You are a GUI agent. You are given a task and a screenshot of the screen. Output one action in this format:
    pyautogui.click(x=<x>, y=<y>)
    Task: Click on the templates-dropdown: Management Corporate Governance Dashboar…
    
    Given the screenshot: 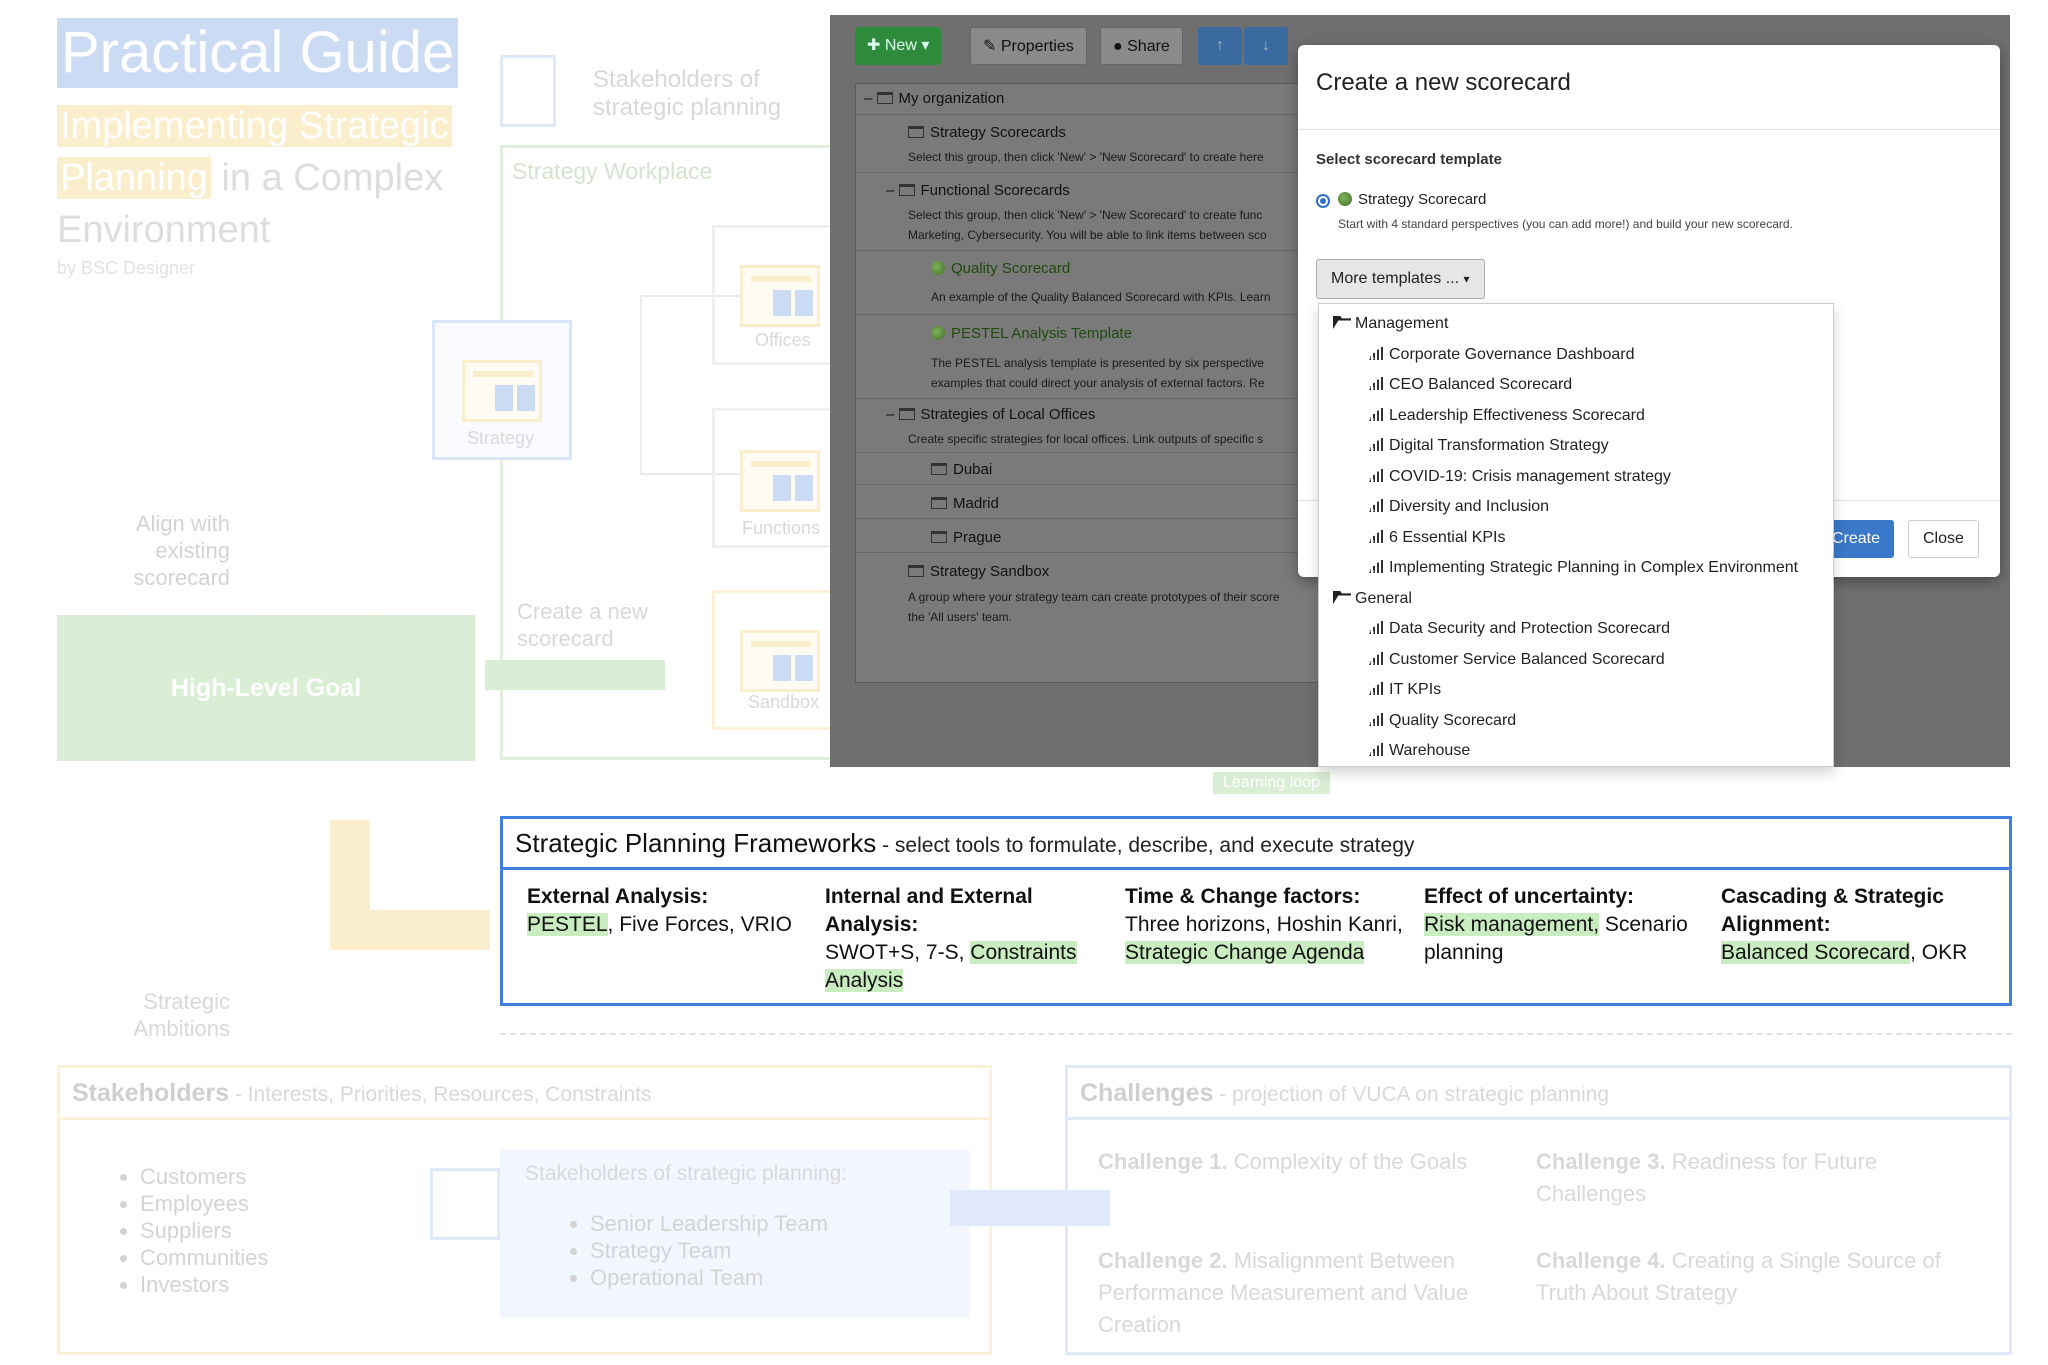 What is the action you would take?
    pyautogui.click(x=1576, y=535)
    